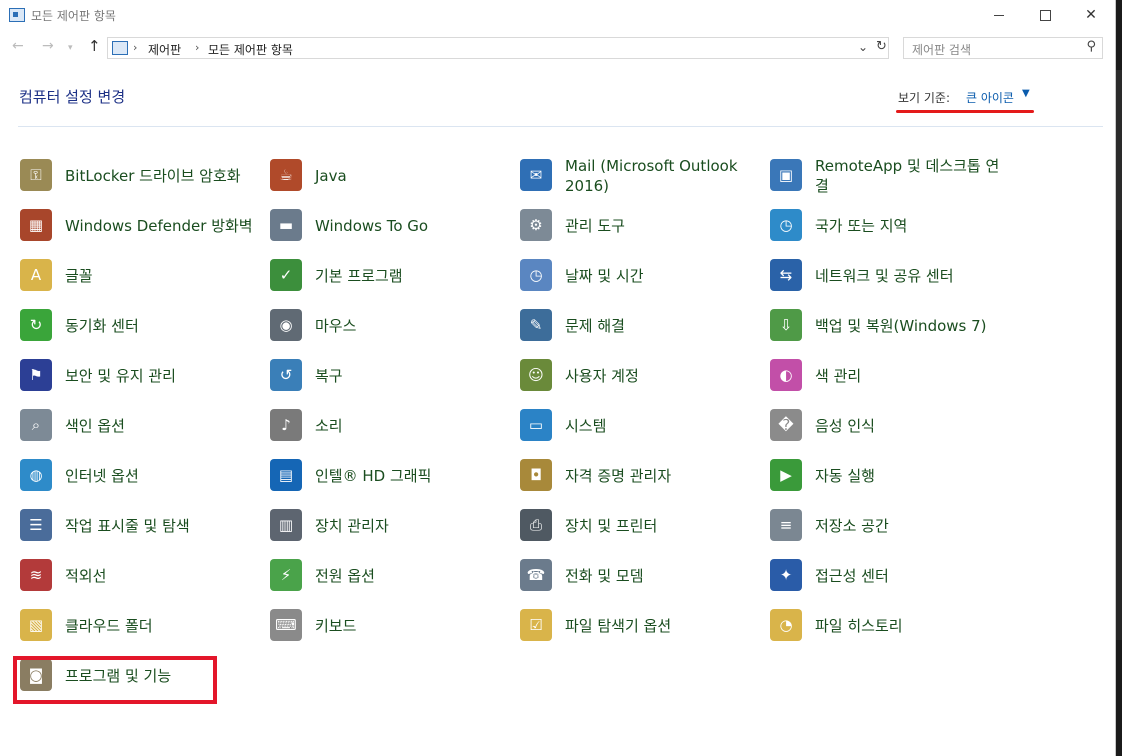 The width and height of the screenshot is (1122, 756). What do you see at coordinates (412, 376) in the screenshot?
I see `item-label: 복구` at bounding box center [412, 376].